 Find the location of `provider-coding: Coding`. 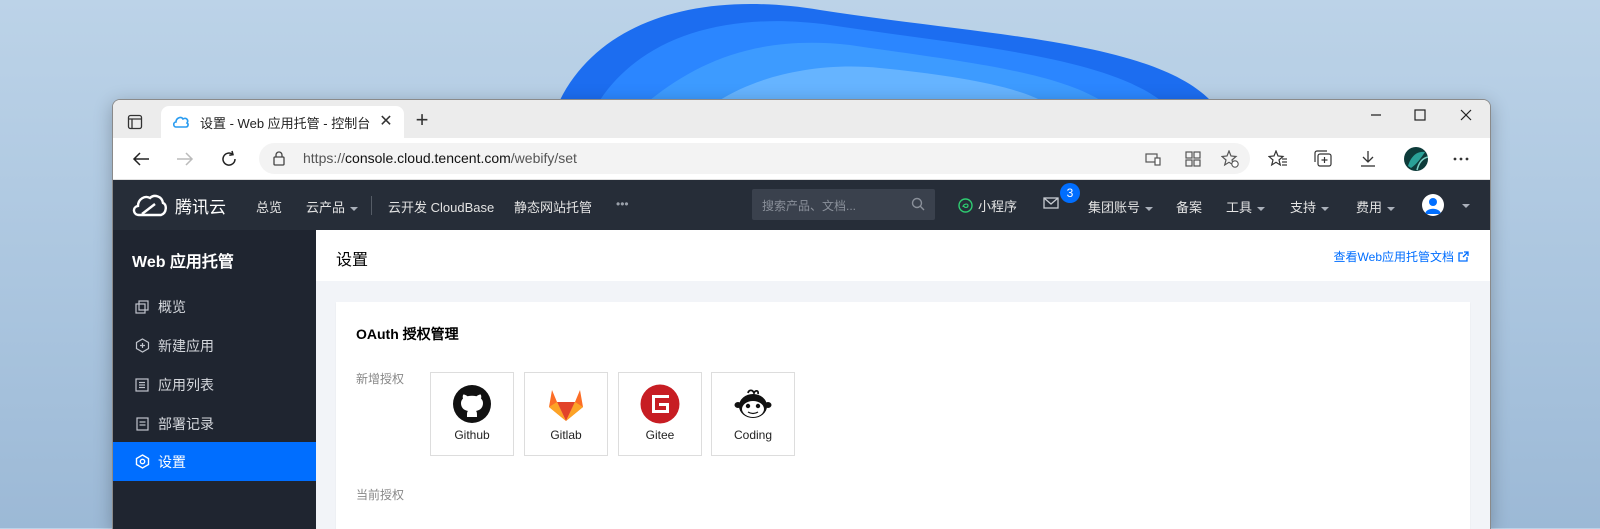

provider-coding: Coding is located at coordinates (753, 414).